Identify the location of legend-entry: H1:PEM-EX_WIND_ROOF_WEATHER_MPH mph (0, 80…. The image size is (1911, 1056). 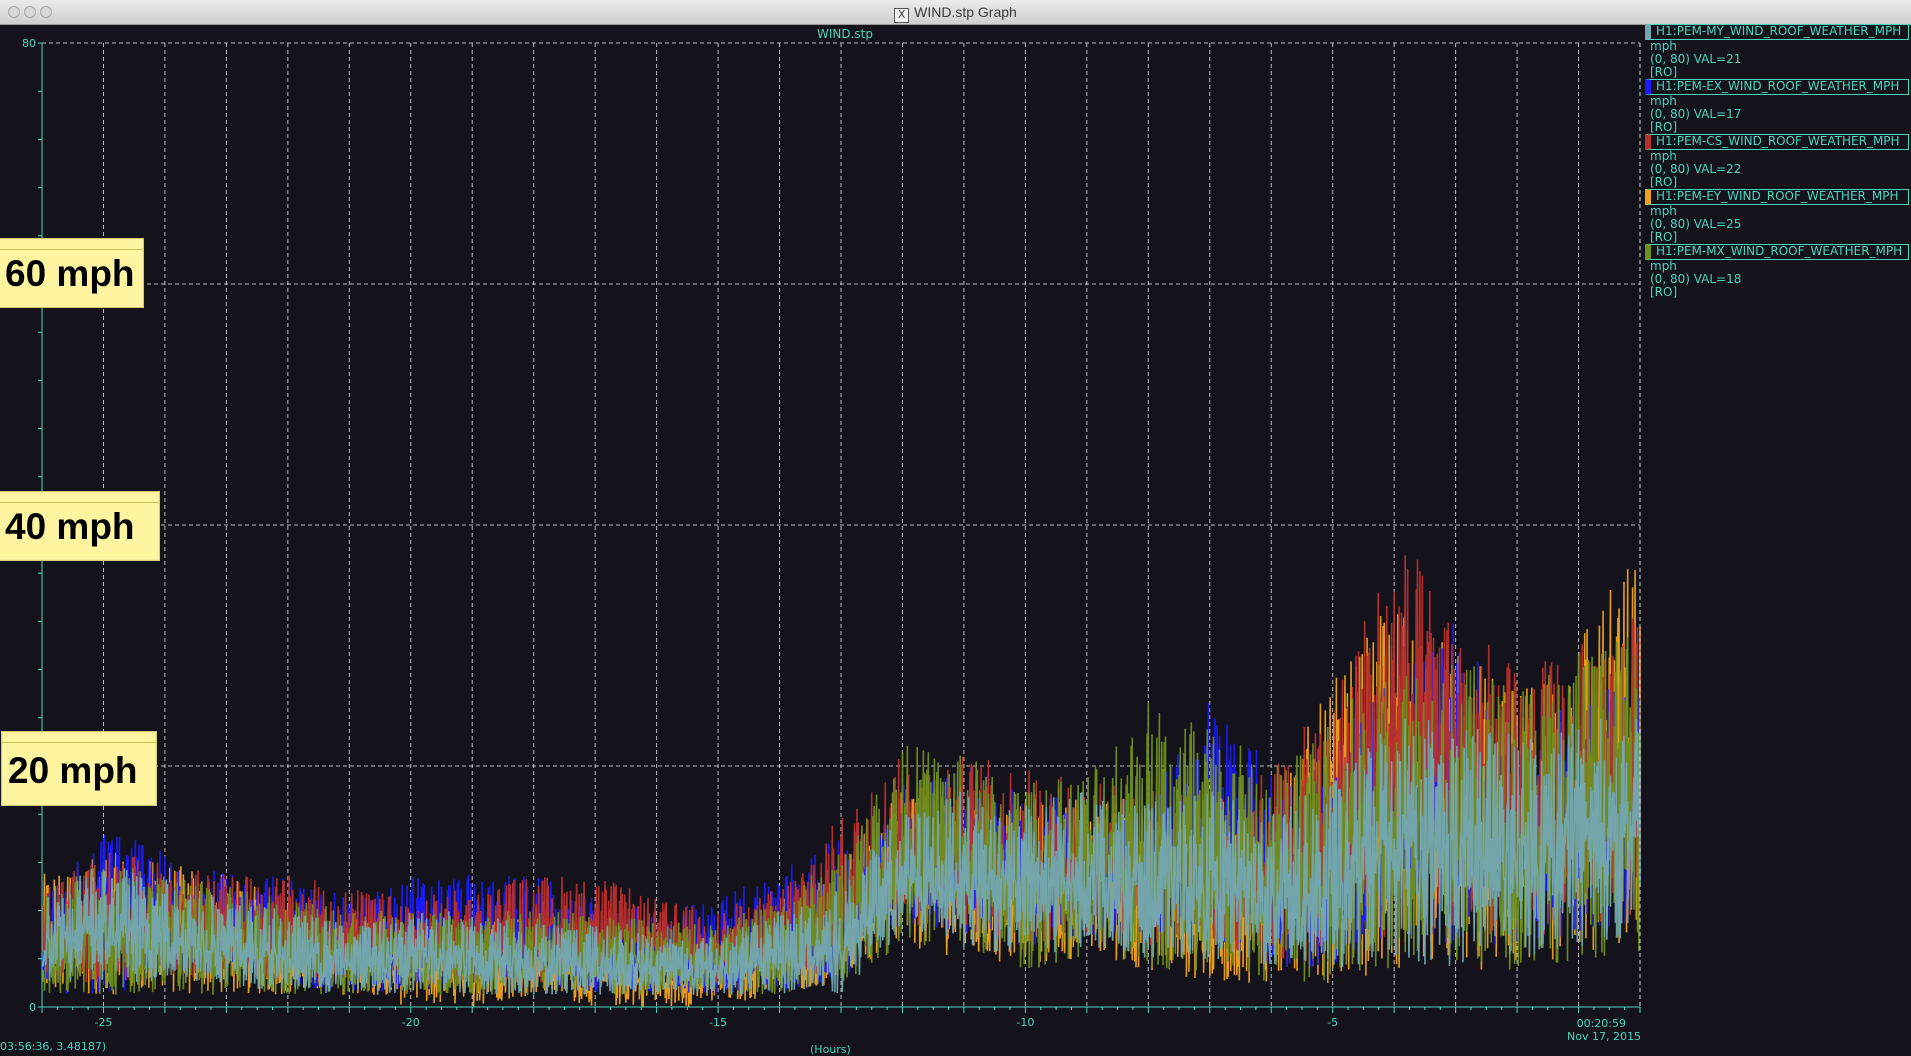
(1777, 106).